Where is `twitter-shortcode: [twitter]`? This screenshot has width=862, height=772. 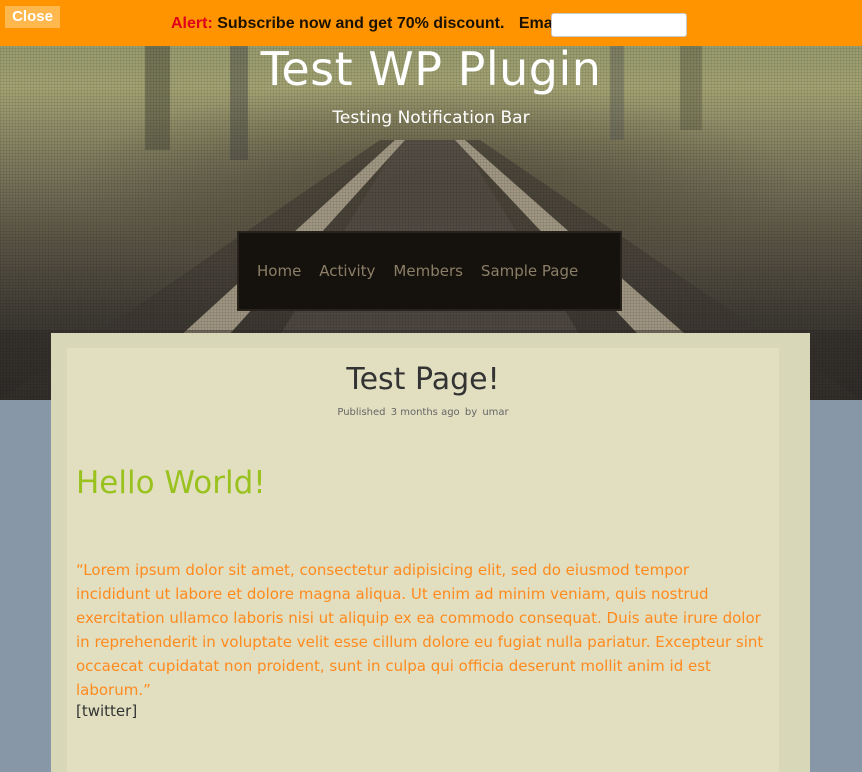
twitter-shortcode: [twitter] is located at coordinates (107, 711).